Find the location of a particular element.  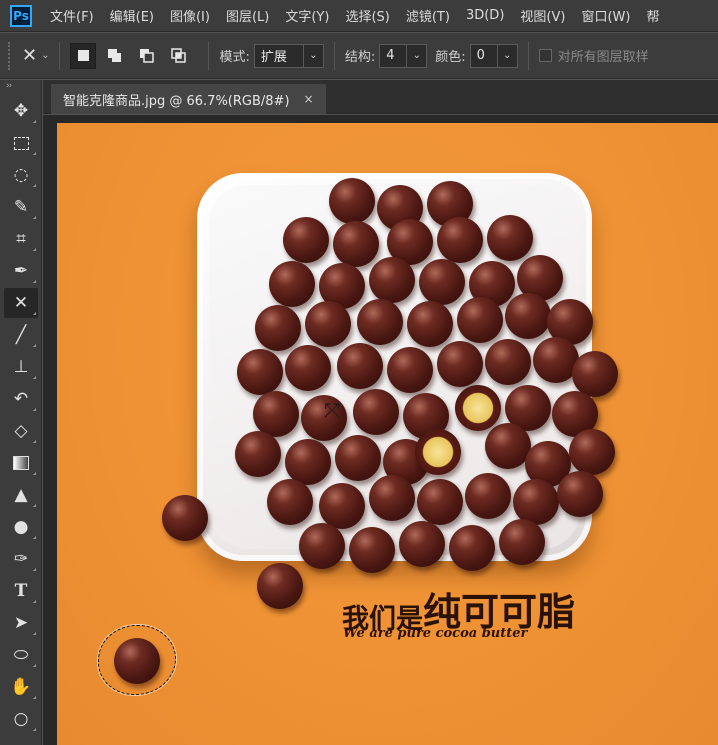

new-selection-button is located at coordinates (83, 55).